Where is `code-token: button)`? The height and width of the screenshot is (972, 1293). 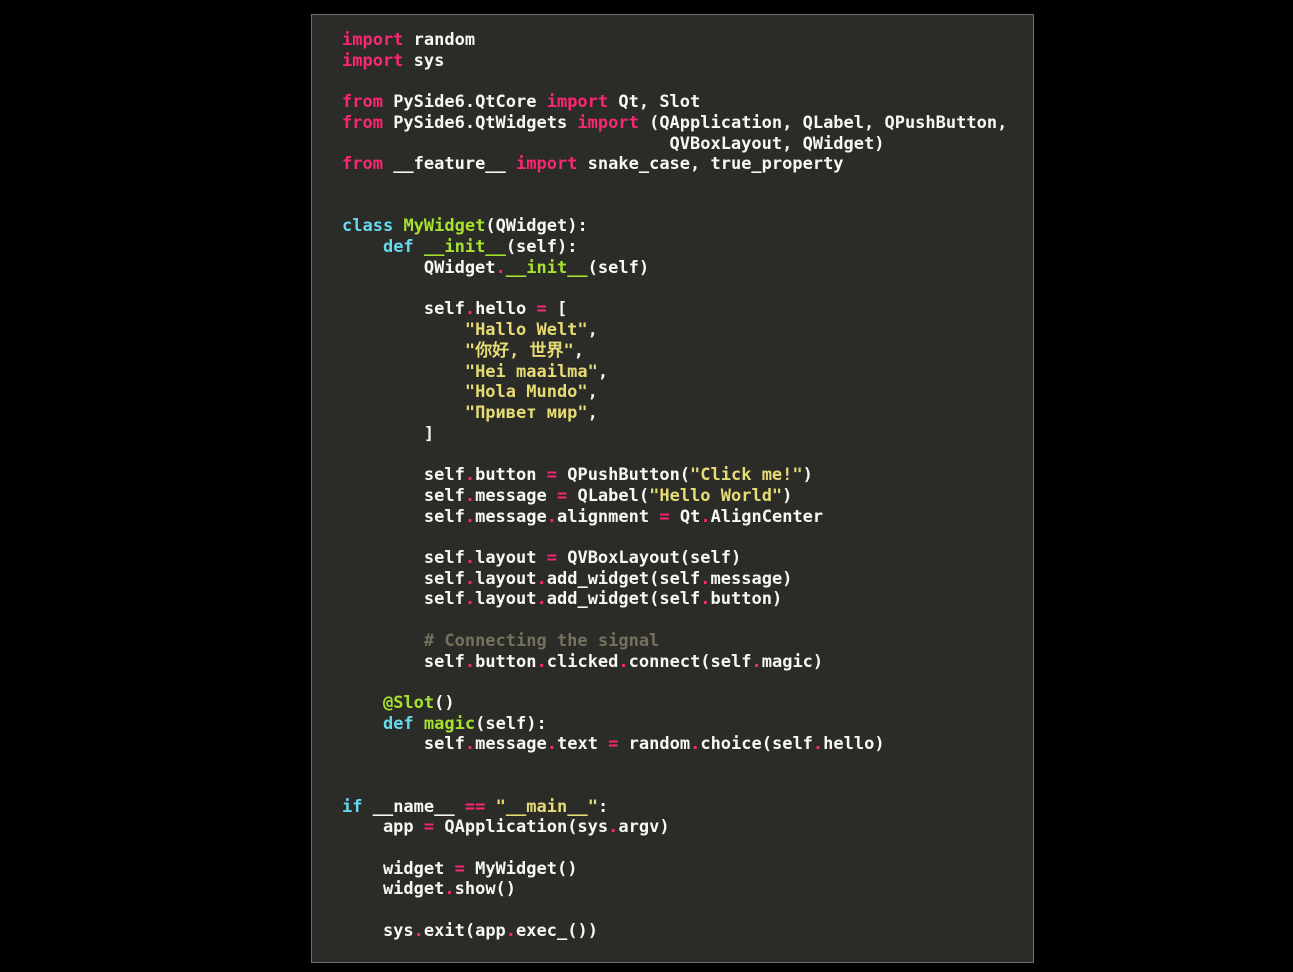 code-token: button) is located at coordinates (746, 599).